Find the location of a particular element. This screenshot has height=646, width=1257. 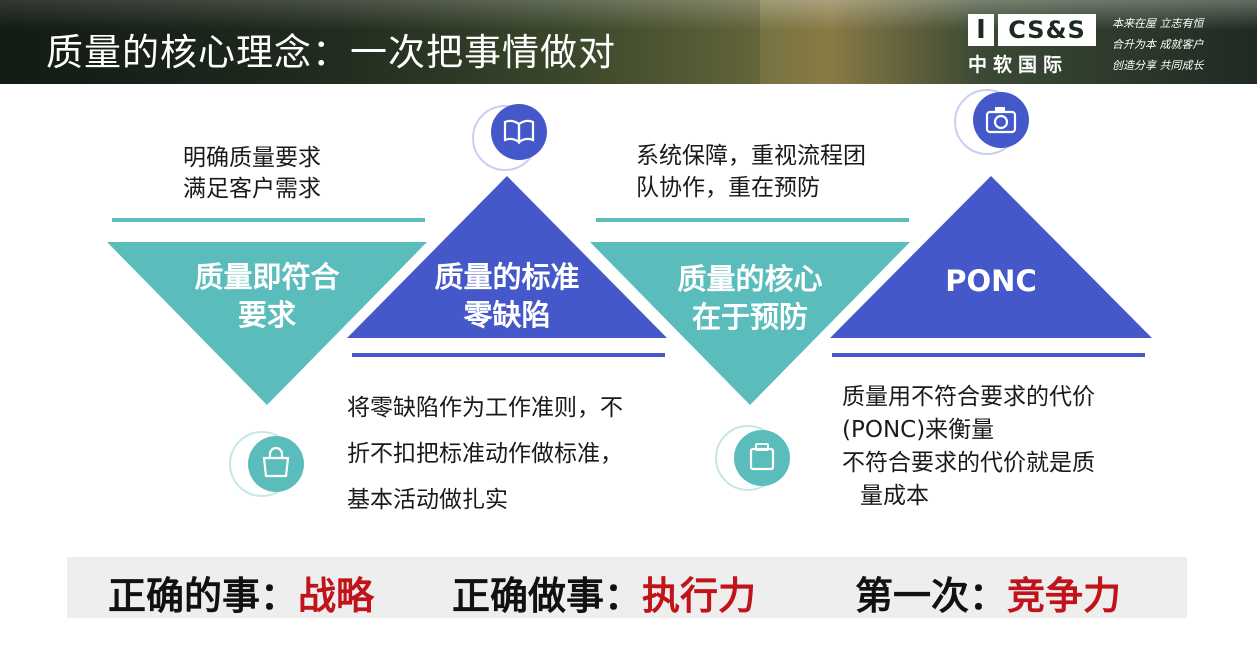

clipboard-icon is located at coordinates (752, 458).